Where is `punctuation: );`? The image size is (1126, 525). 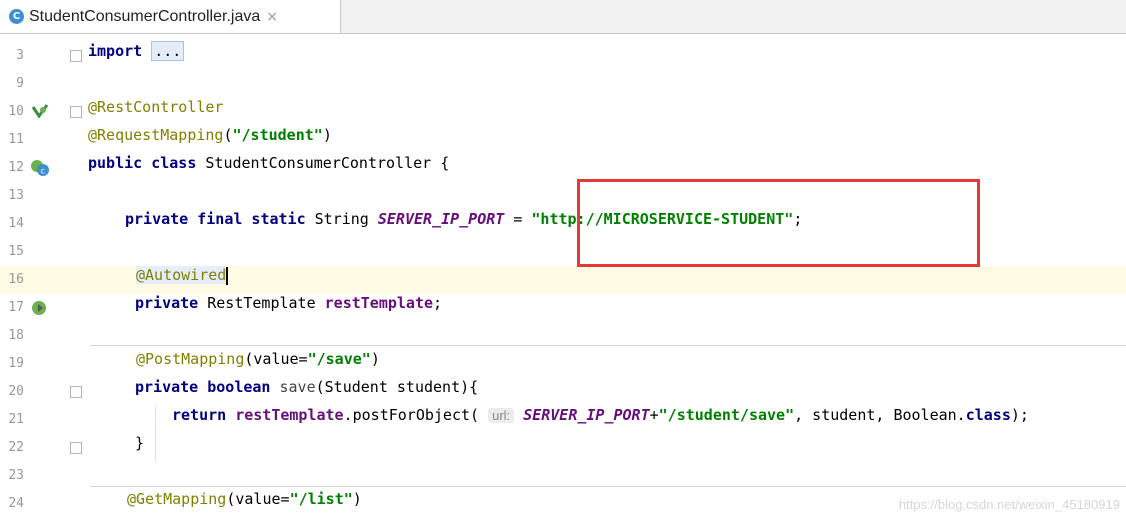
punctuation: ); is located at coordinates (1019, 415).